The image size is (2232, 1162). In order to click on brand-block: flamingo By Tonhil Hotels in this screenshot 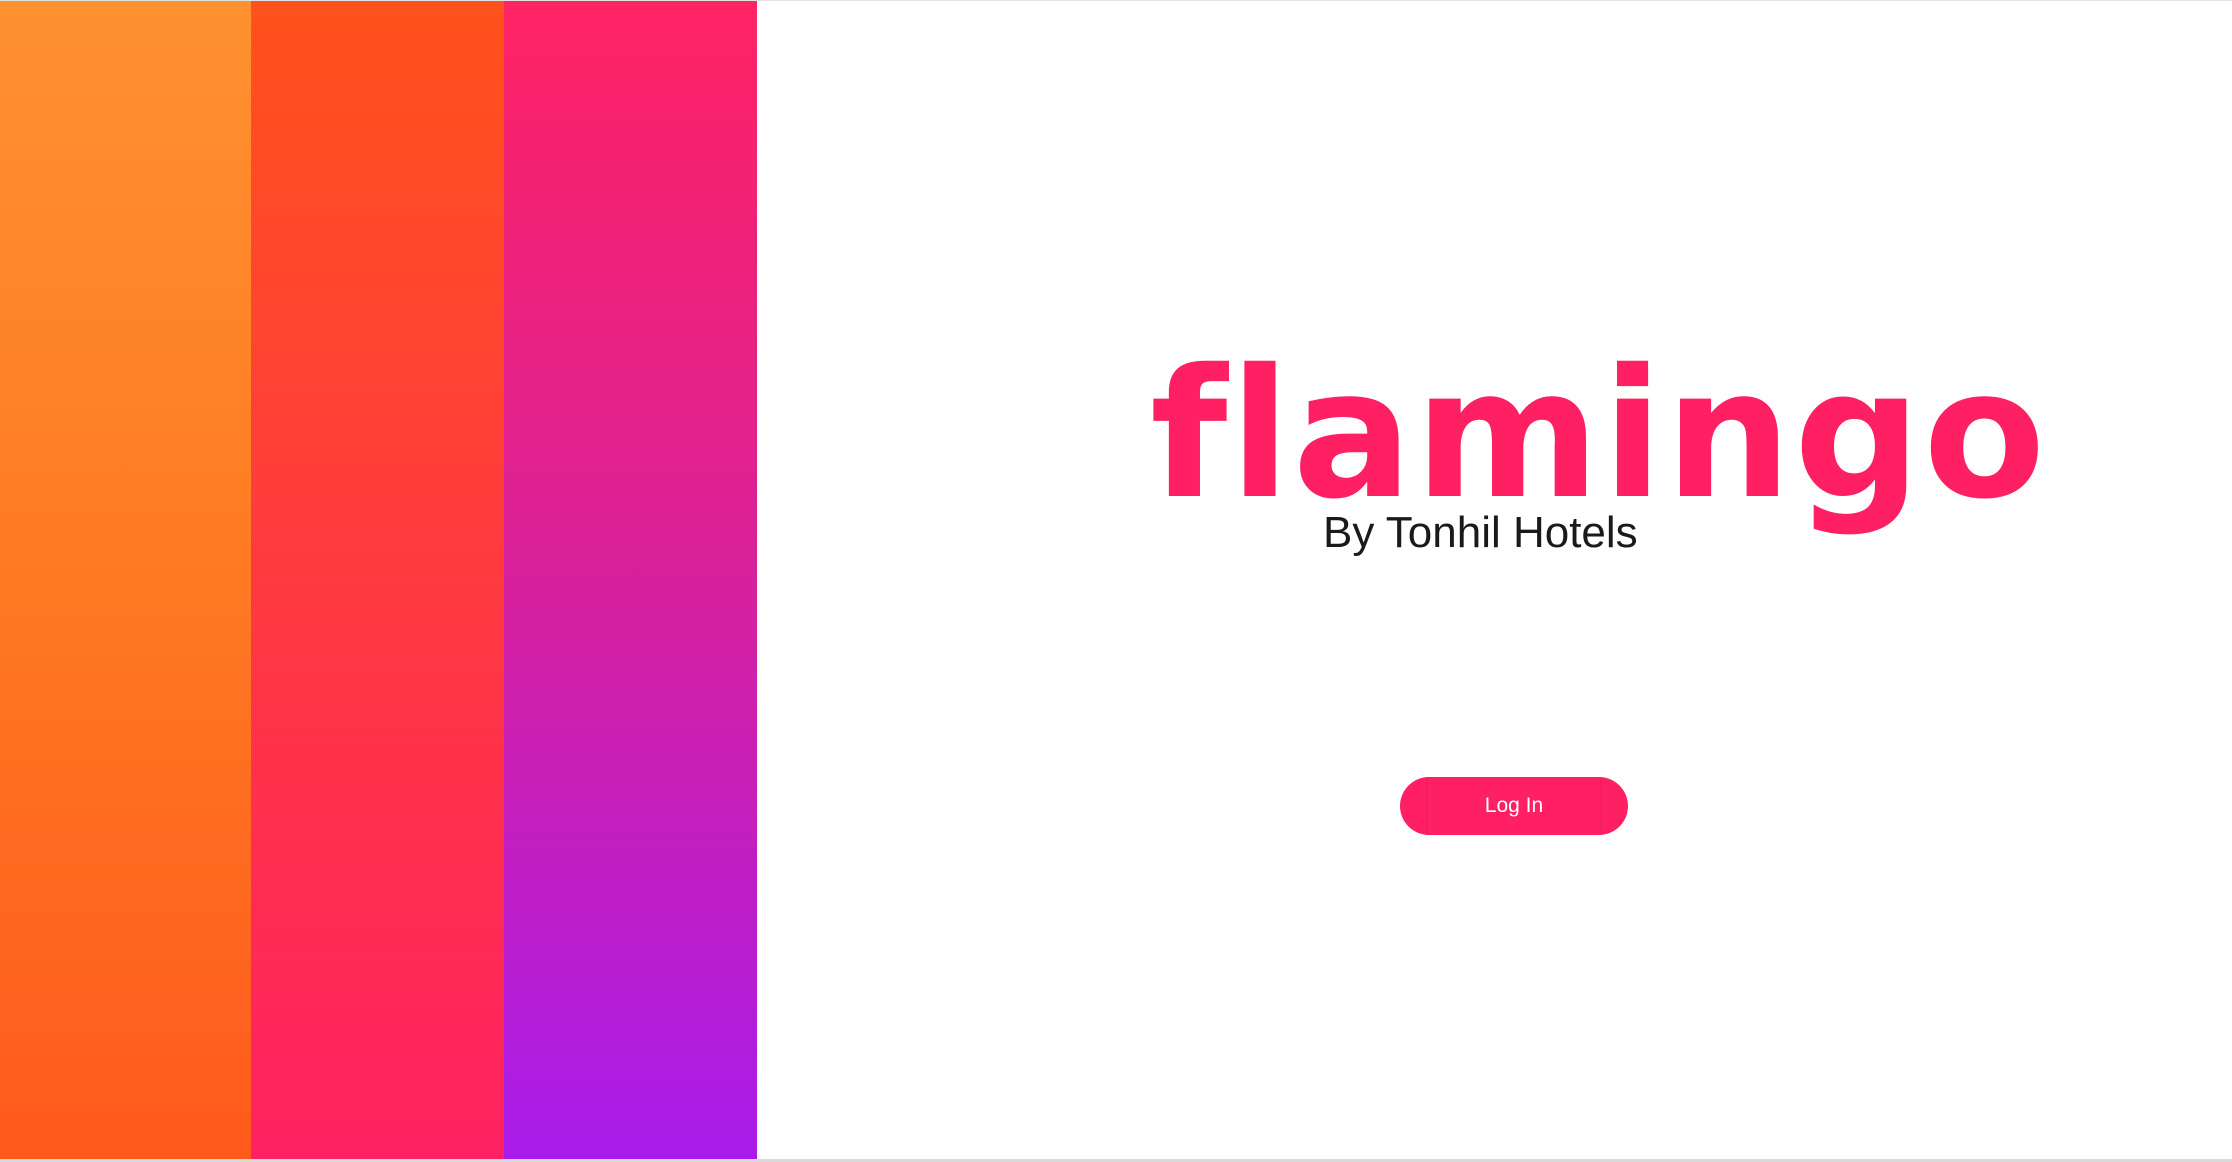, I will do `click(1597, 461)`.